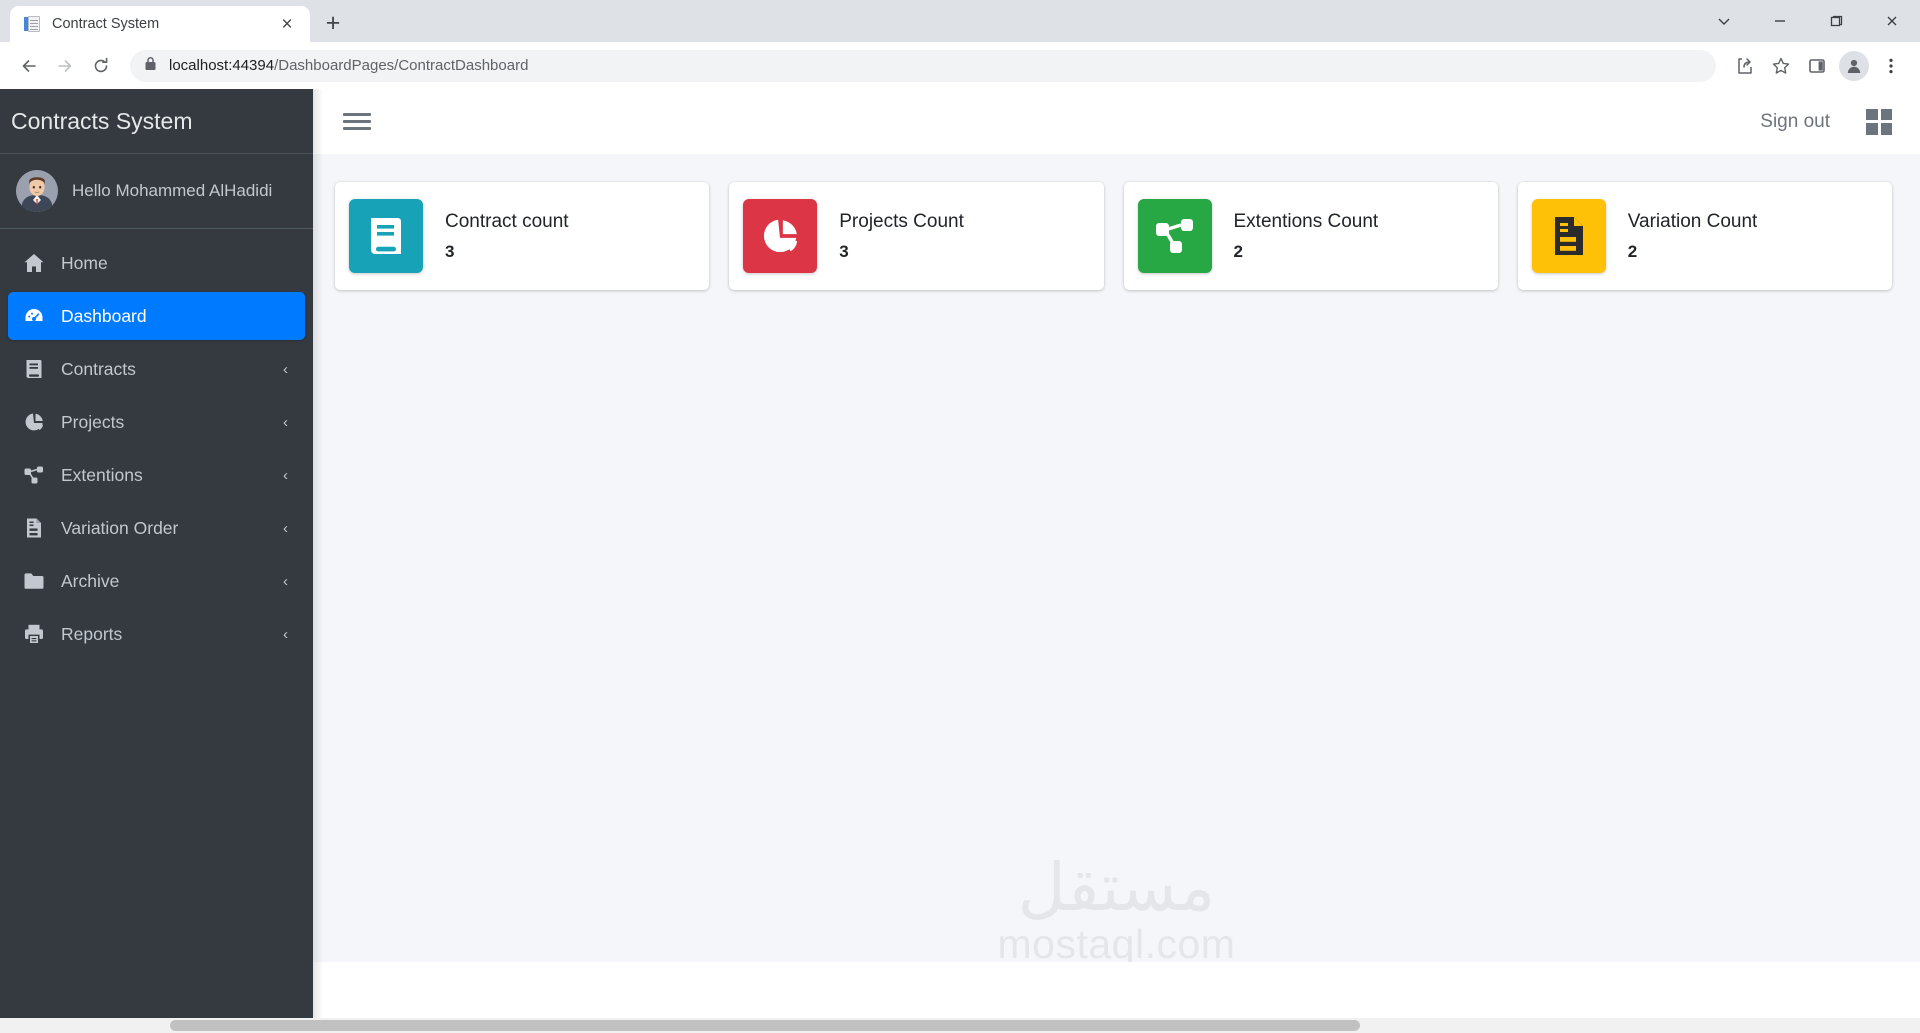  What do you see at coordinates (1780, 21) in the screenshot?
I see `minimize-icon` at bounding box center [1780, 21].